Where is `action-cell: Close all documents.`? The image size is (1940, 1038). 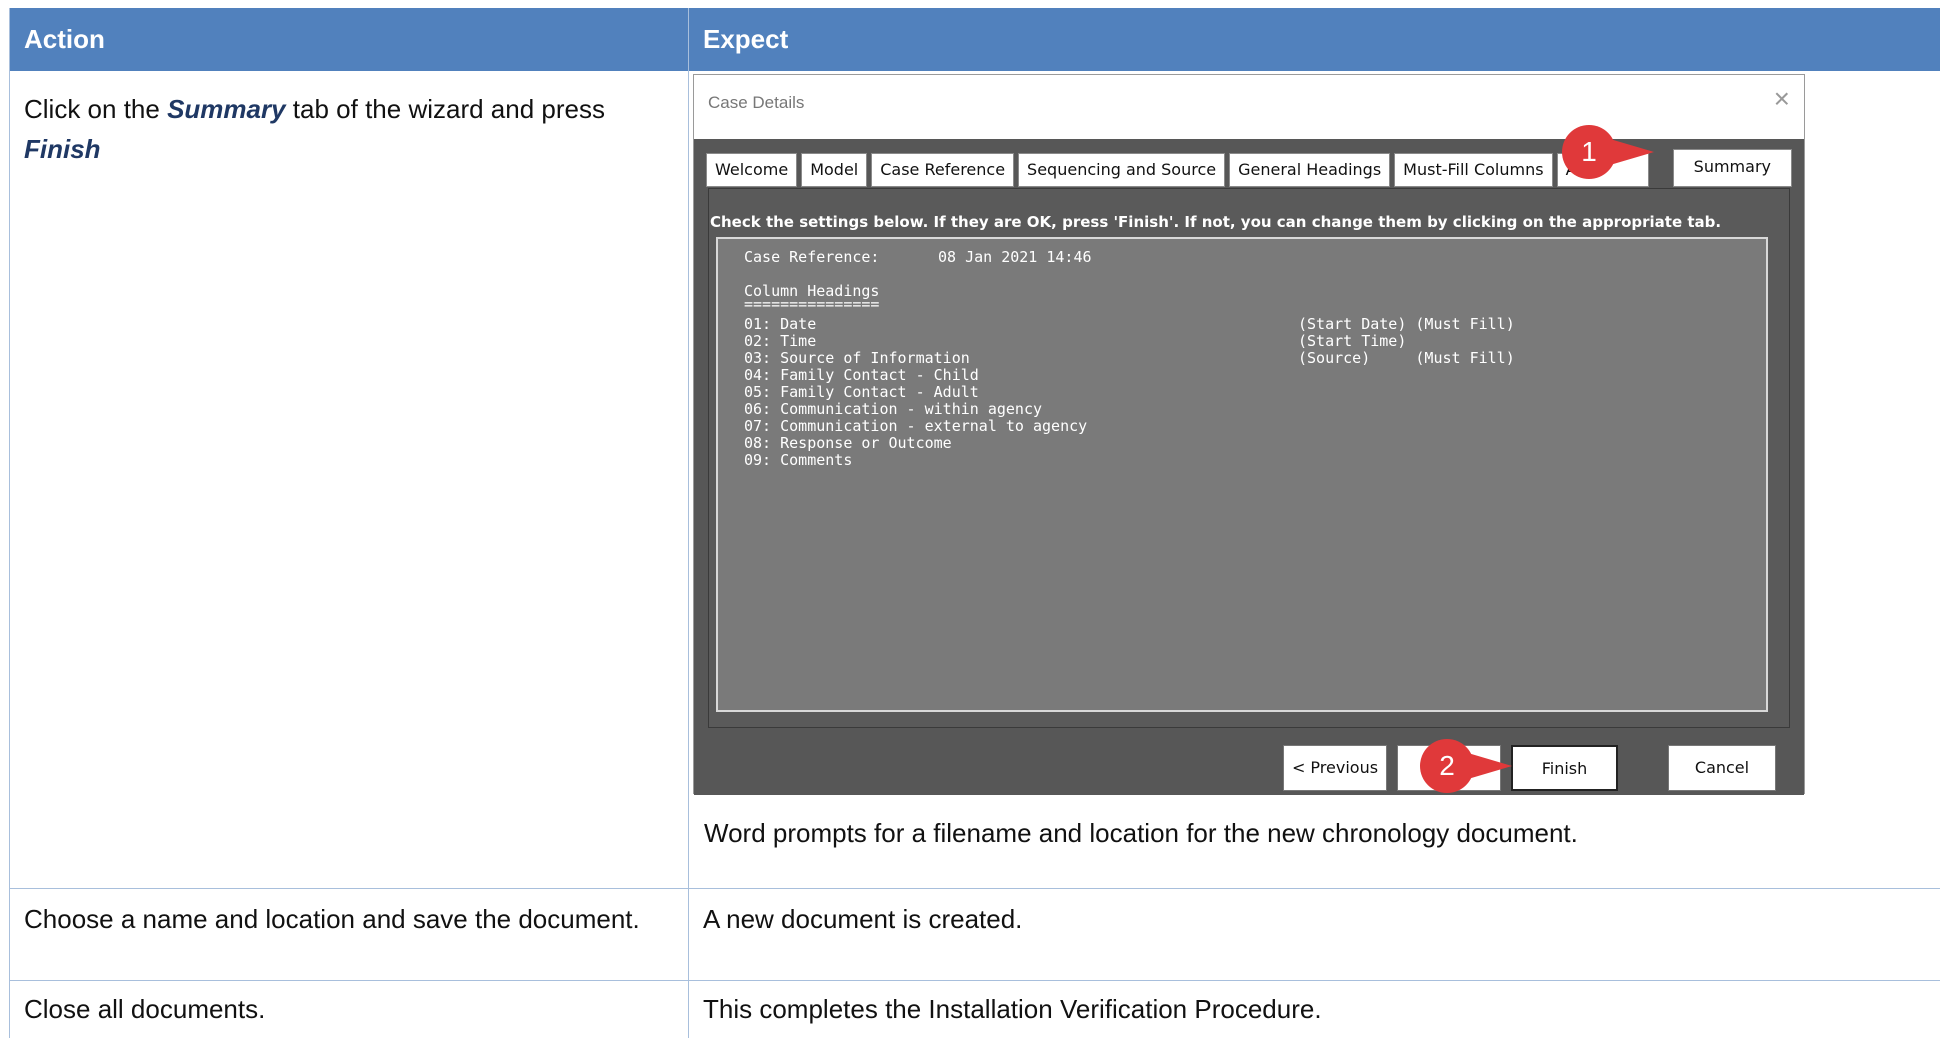
action-cell: Close all documents. is located at coordinates (349, 1009).